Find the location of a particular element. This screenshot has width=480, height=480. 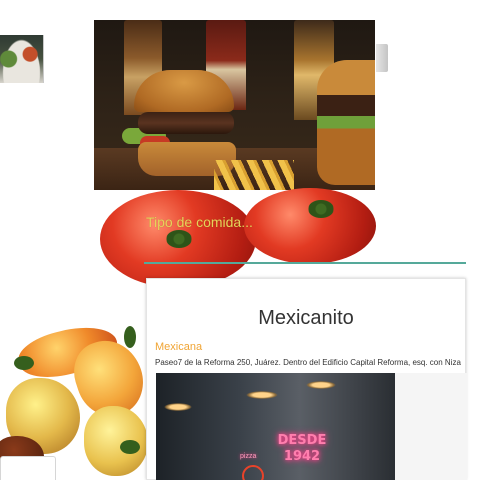

restaurant-photo: pizza DESDE 1942 is located at coordinates (275, 426).